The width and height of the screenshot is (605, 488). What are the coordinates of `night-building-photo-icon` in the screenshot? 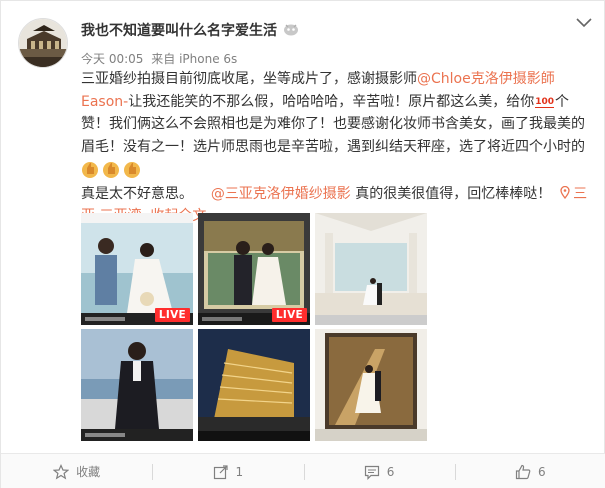 It's located at (254, 385).